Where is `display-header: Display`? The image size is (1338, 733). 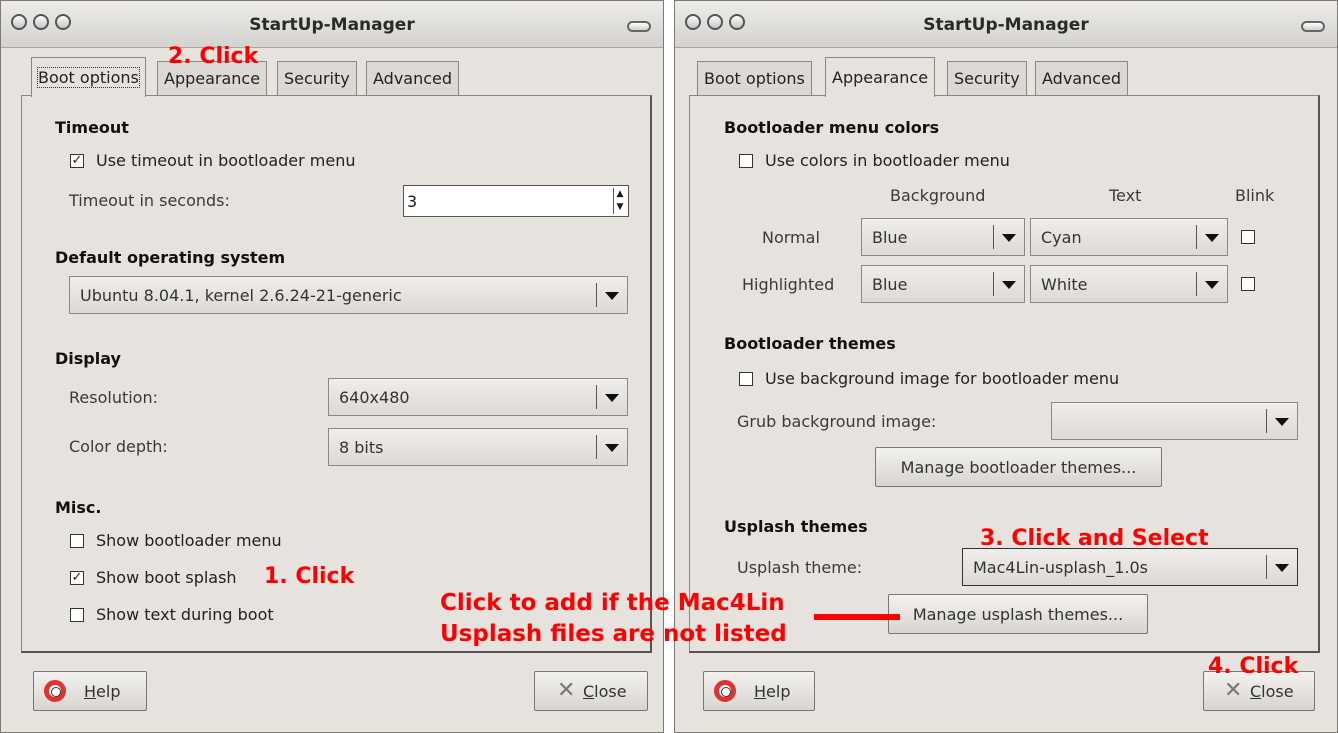 display-header: Display is located at coordinates (88, 358).